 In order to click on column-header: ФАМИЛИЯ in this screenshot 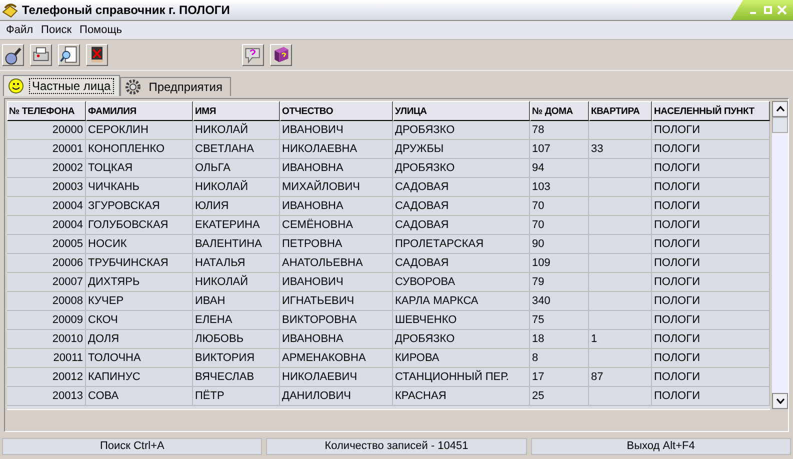, I will do `click(139, 111)`.